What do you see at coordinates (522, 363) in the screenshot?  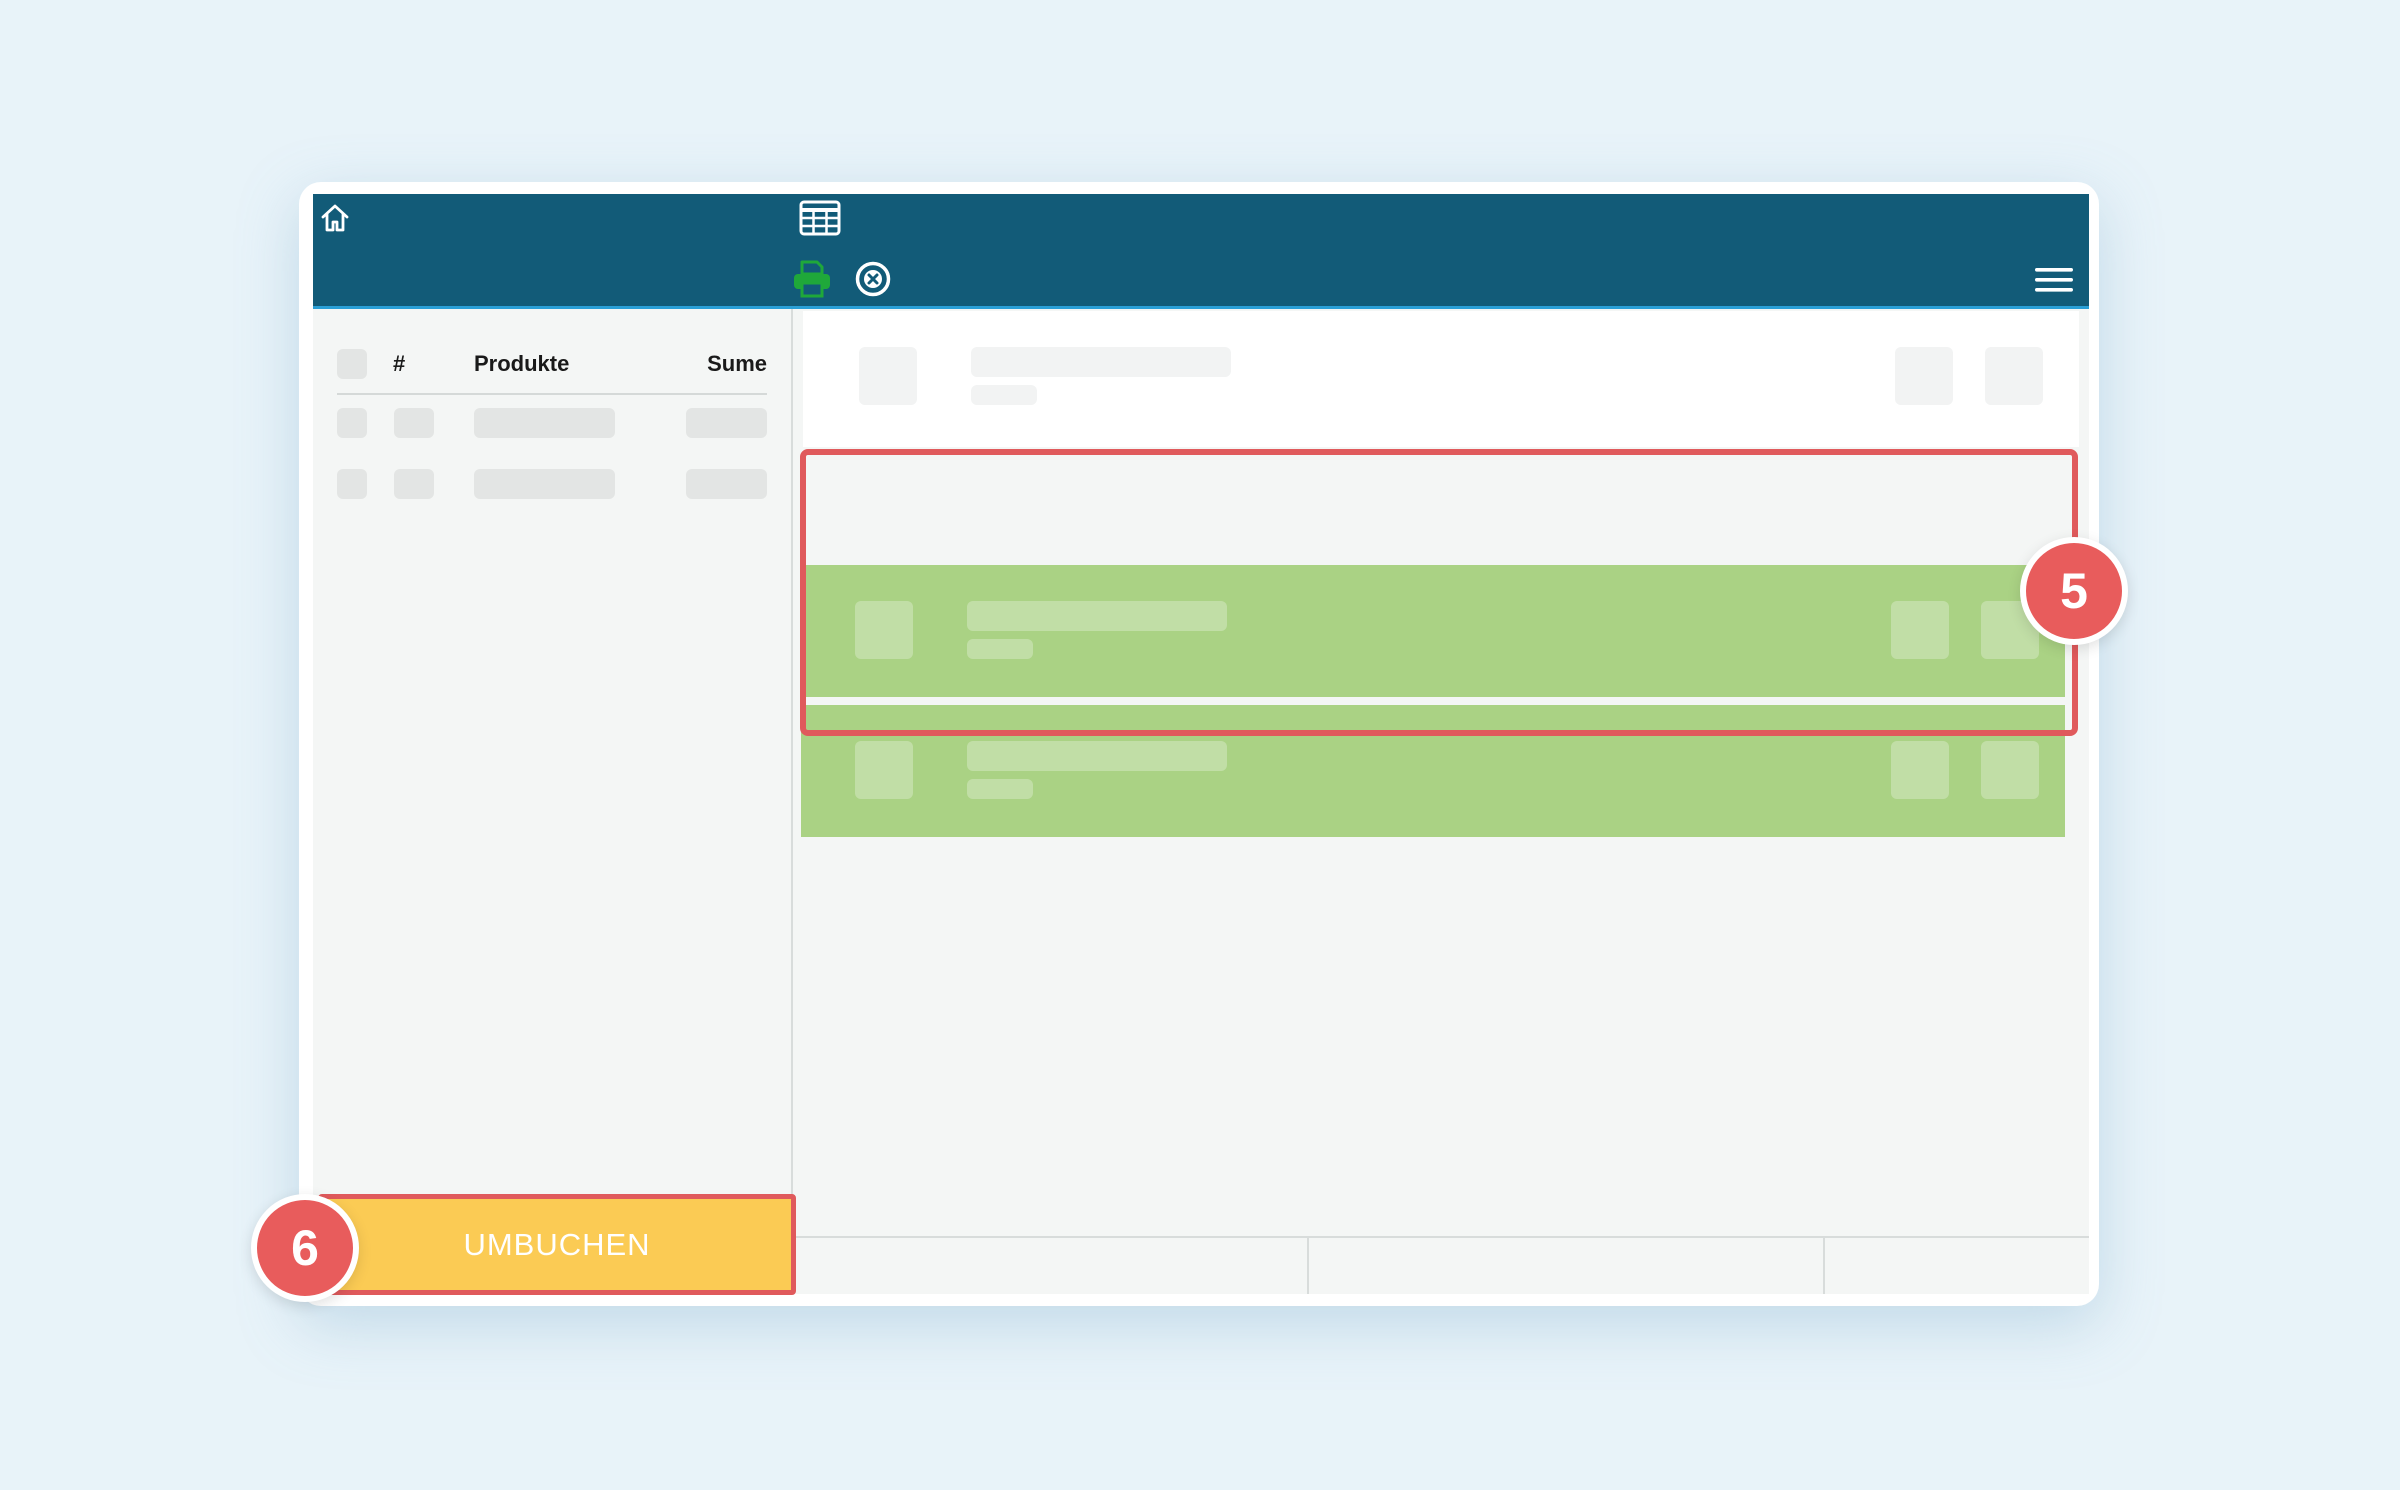 I see `column-header-products: Produkte` at bounding box center [522, 363].